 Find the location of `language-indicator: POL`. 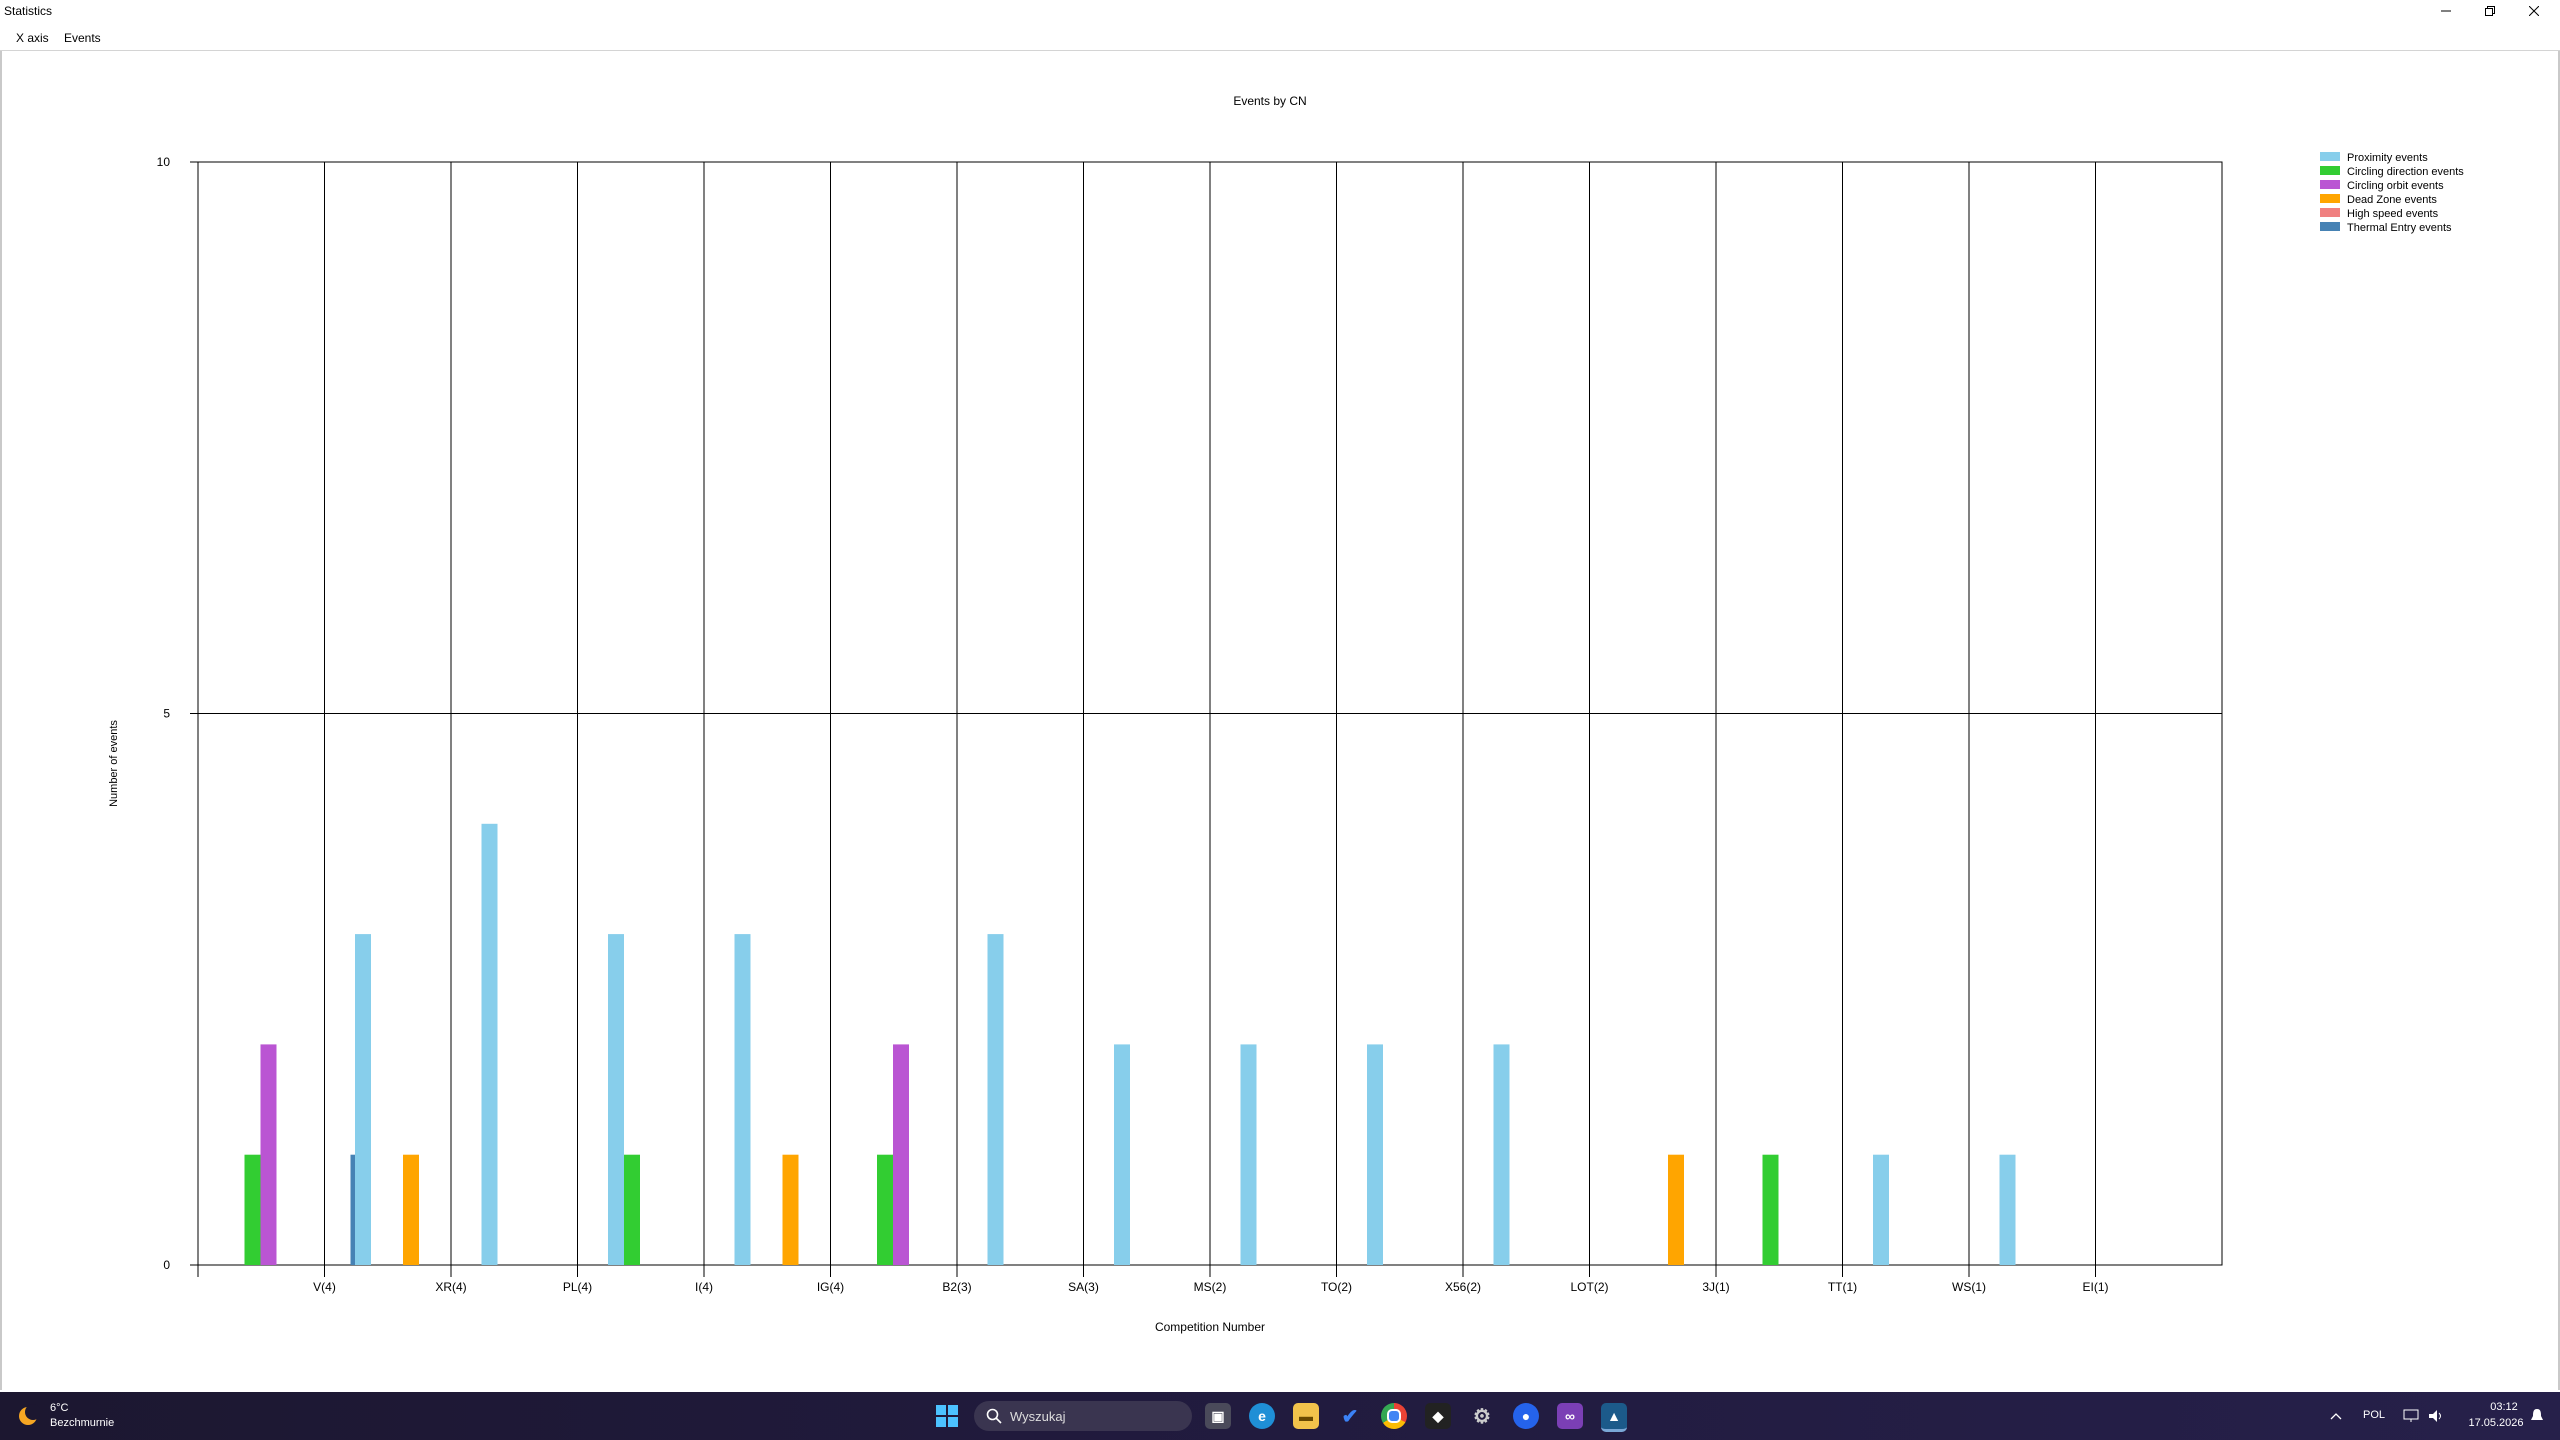

language-indicator: POL is located at coordinates (2374, 1415).